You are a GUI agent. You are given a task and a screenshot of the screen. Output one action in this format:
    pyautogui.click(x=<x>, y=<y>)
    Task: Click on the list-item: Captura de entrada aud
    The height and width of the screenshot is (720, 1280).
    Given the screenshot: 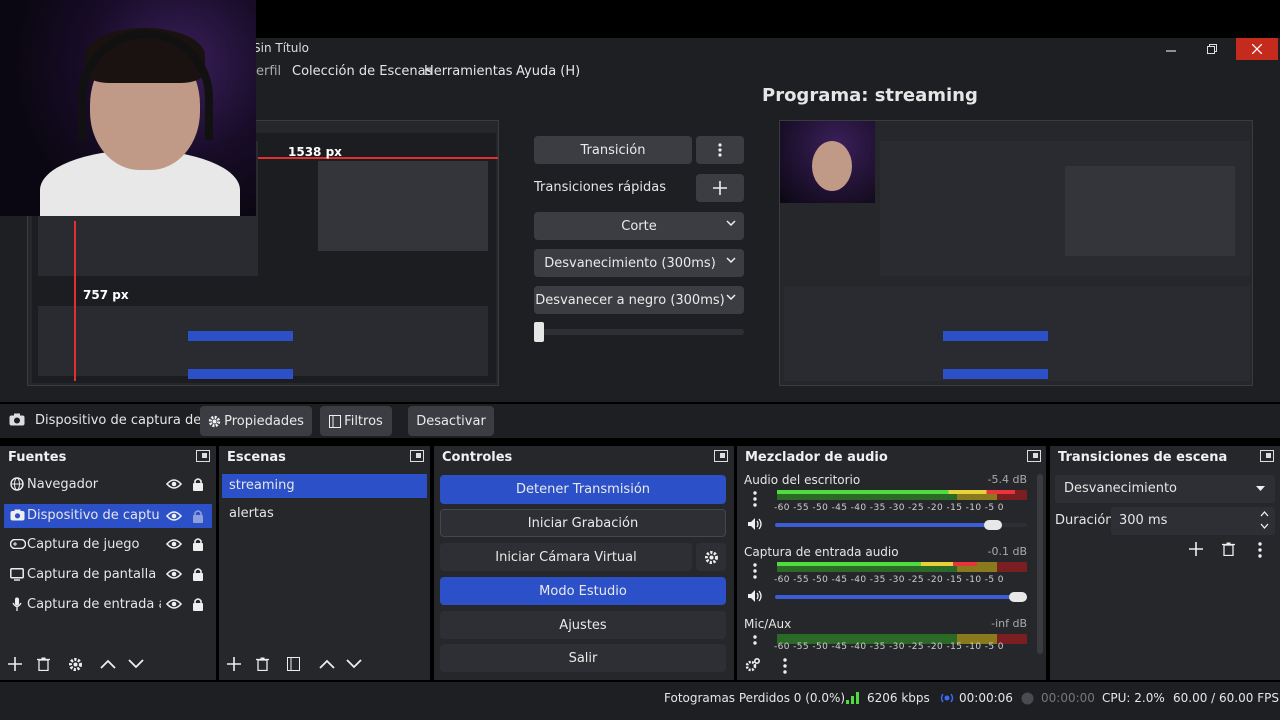 What is the action you would take?
    pyautogui.click(x=109, y=605)
    